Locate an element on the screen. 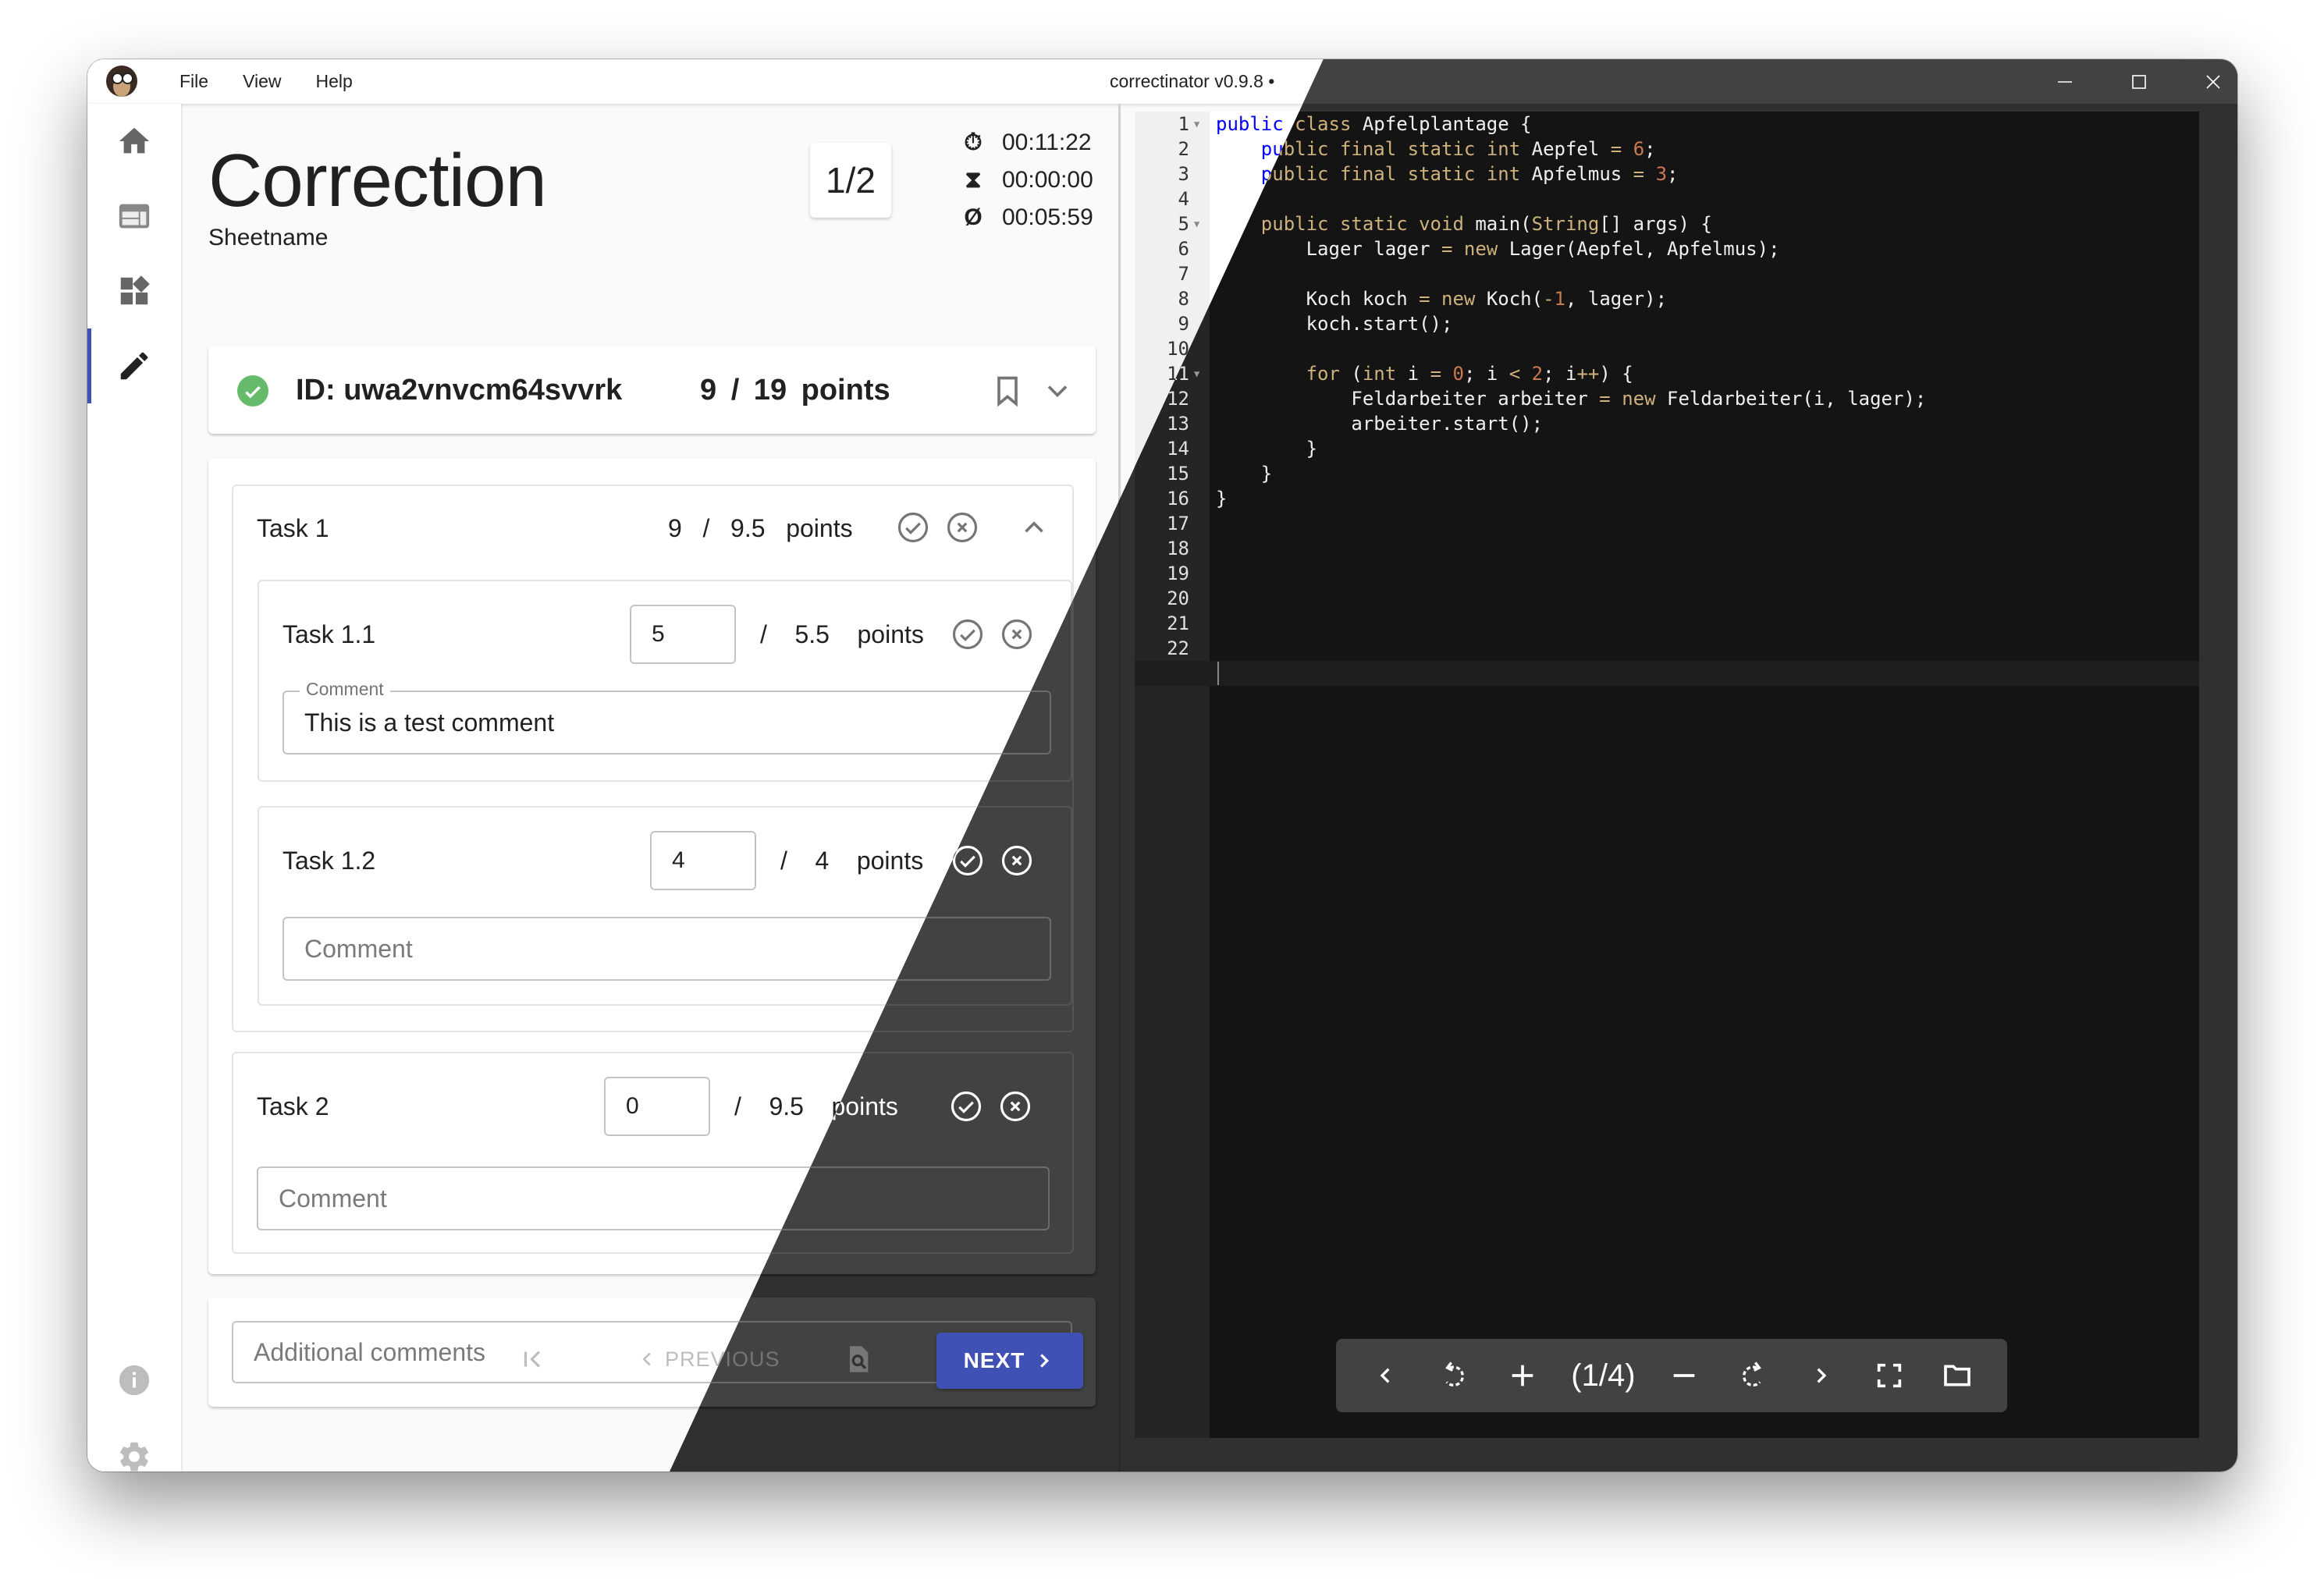 The height and width of the screenshot is (1587, 2324). sidebar-item-info is located at coordinates (134, 1380).